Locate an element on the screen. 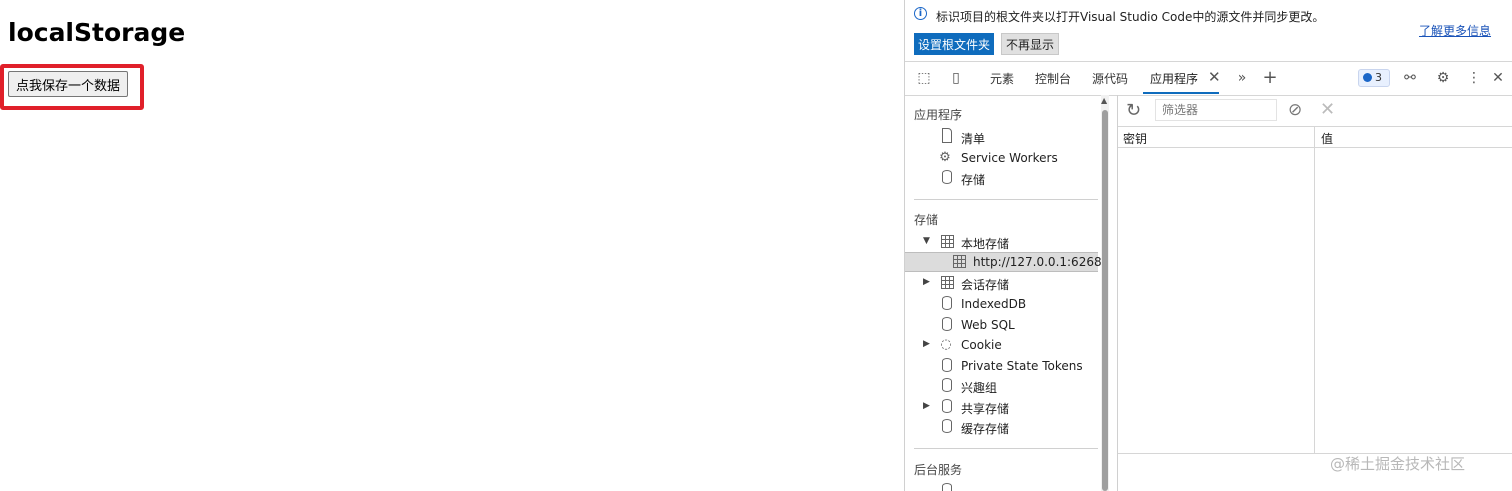 The width and height of the screenshot is (1512, 491). section-storage: 存储 is located at coordinates (926, 220).